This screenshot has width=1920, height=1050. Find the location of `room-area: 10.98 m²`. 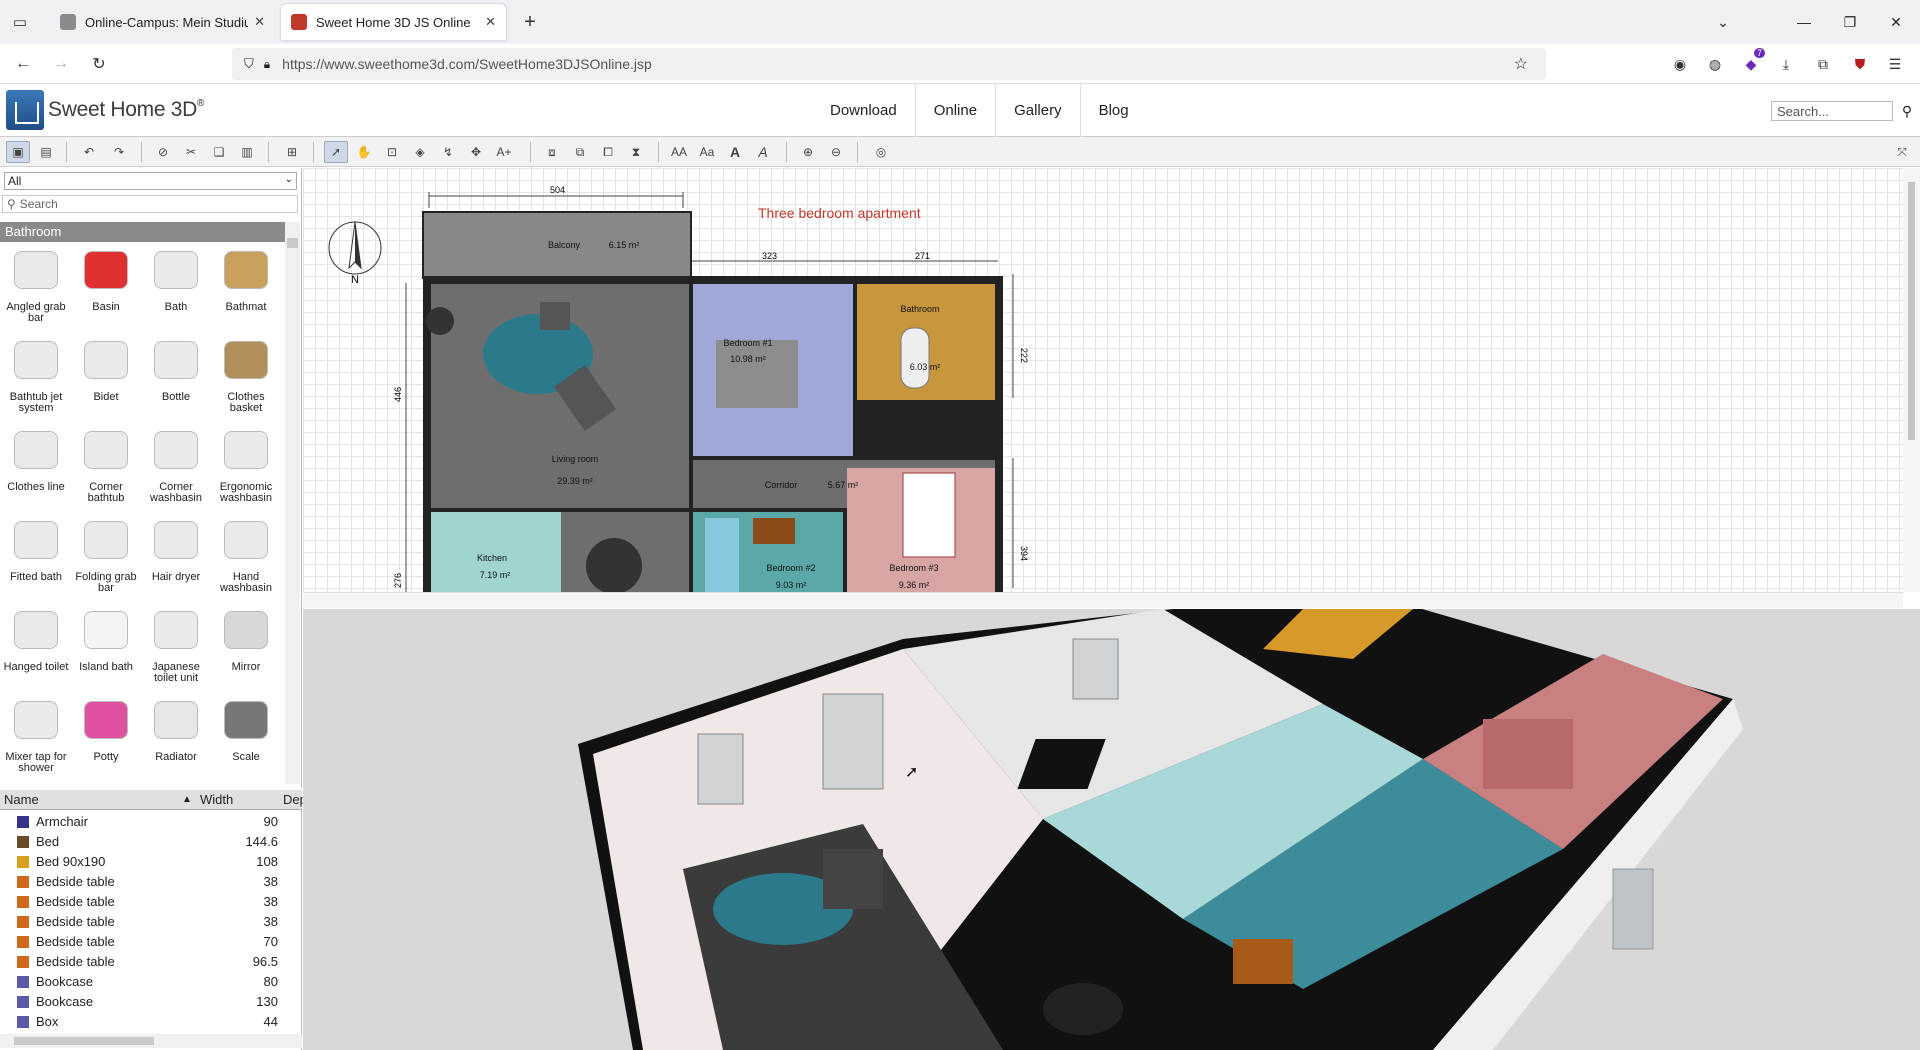

room-area: 10.98 m² is located at coordinates (748, 359).